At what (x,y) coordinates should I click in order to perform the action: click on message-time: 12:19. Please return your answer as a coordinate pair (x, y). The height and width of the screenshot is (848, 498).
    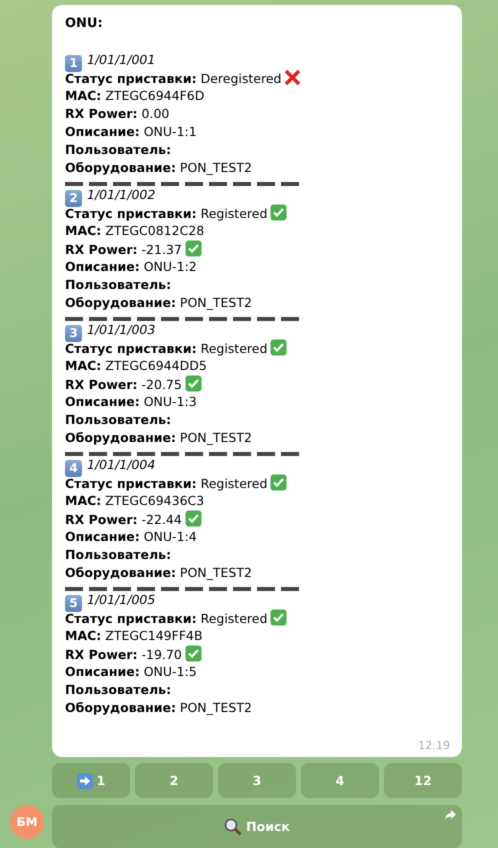
    Looking at the image, I should click on (434, 745).